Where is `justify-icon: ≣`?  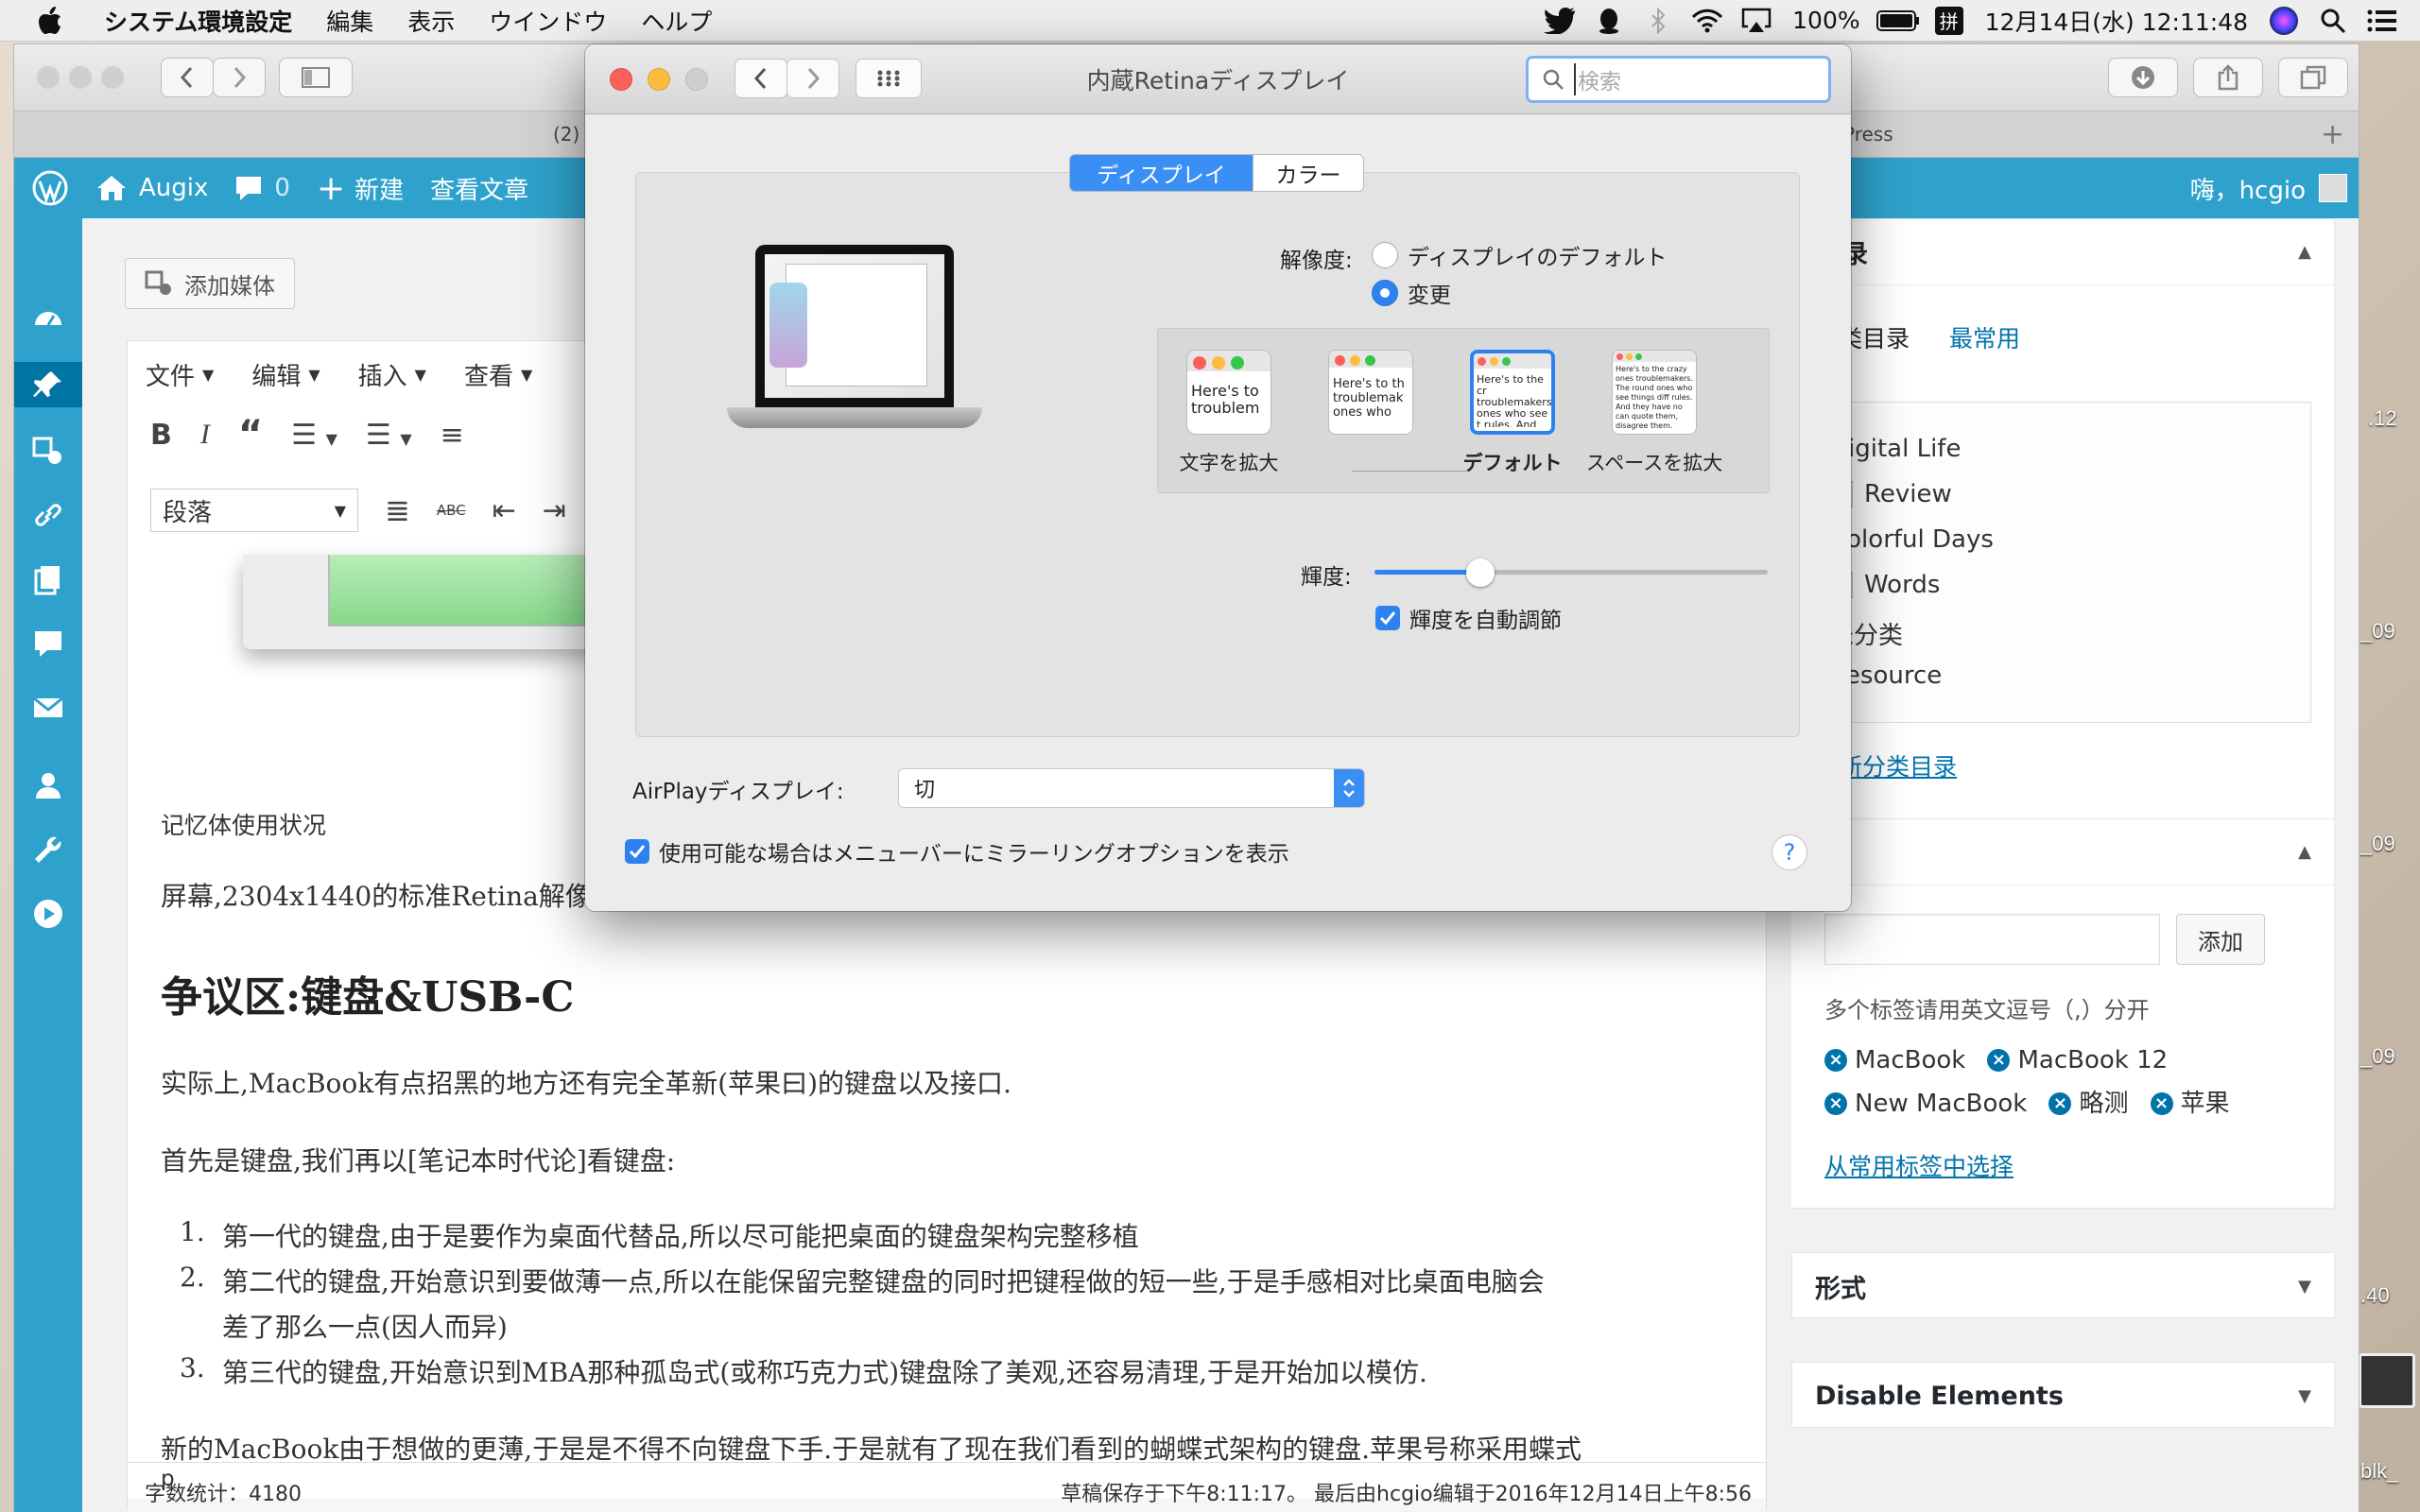
justify-icon: ≣ is located at coordinates (398, 510).